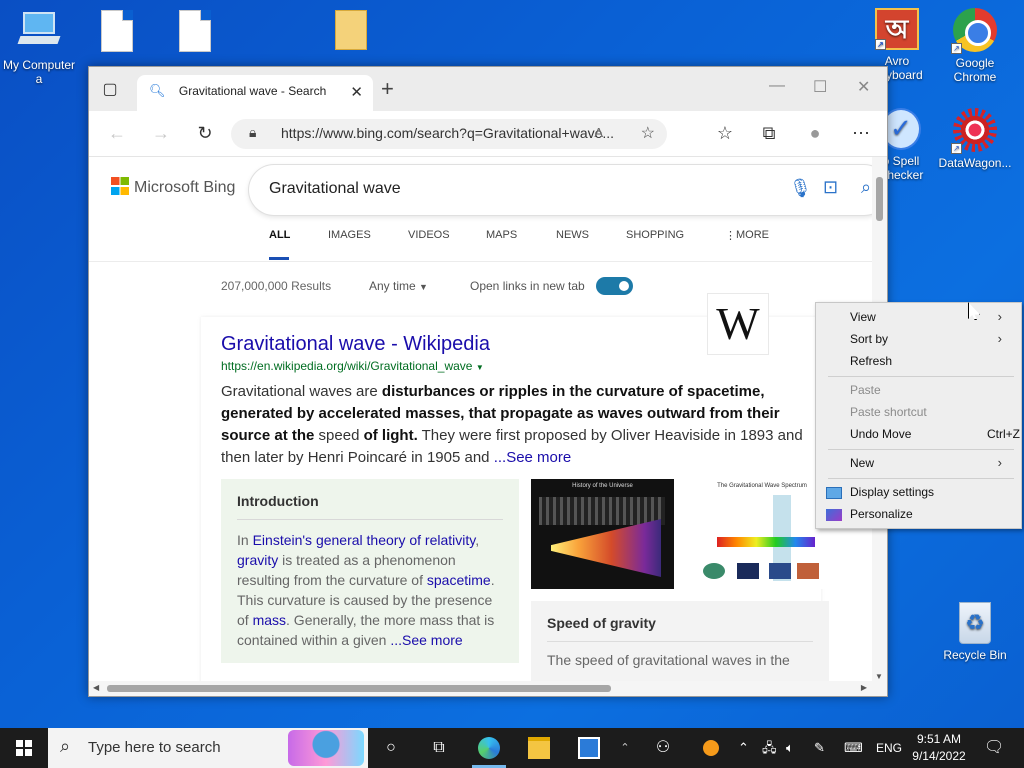  I want to click on taskbar-search-box: ⌕ Type here to search, so click(208, 748).